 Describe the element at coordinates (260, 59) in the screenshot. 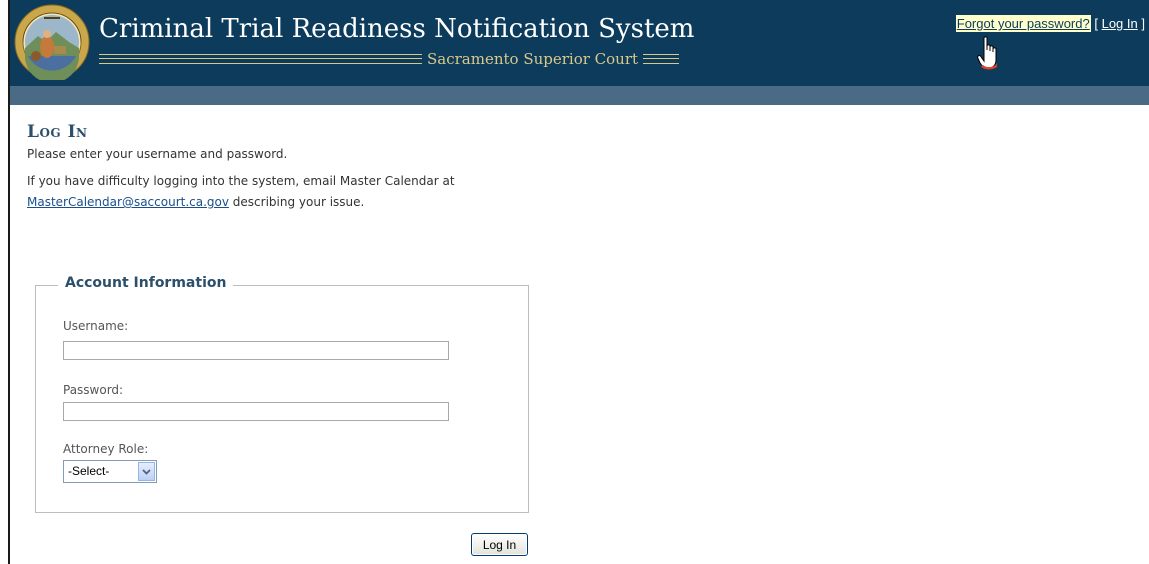

I see `subtitle-rule-left` at that location.